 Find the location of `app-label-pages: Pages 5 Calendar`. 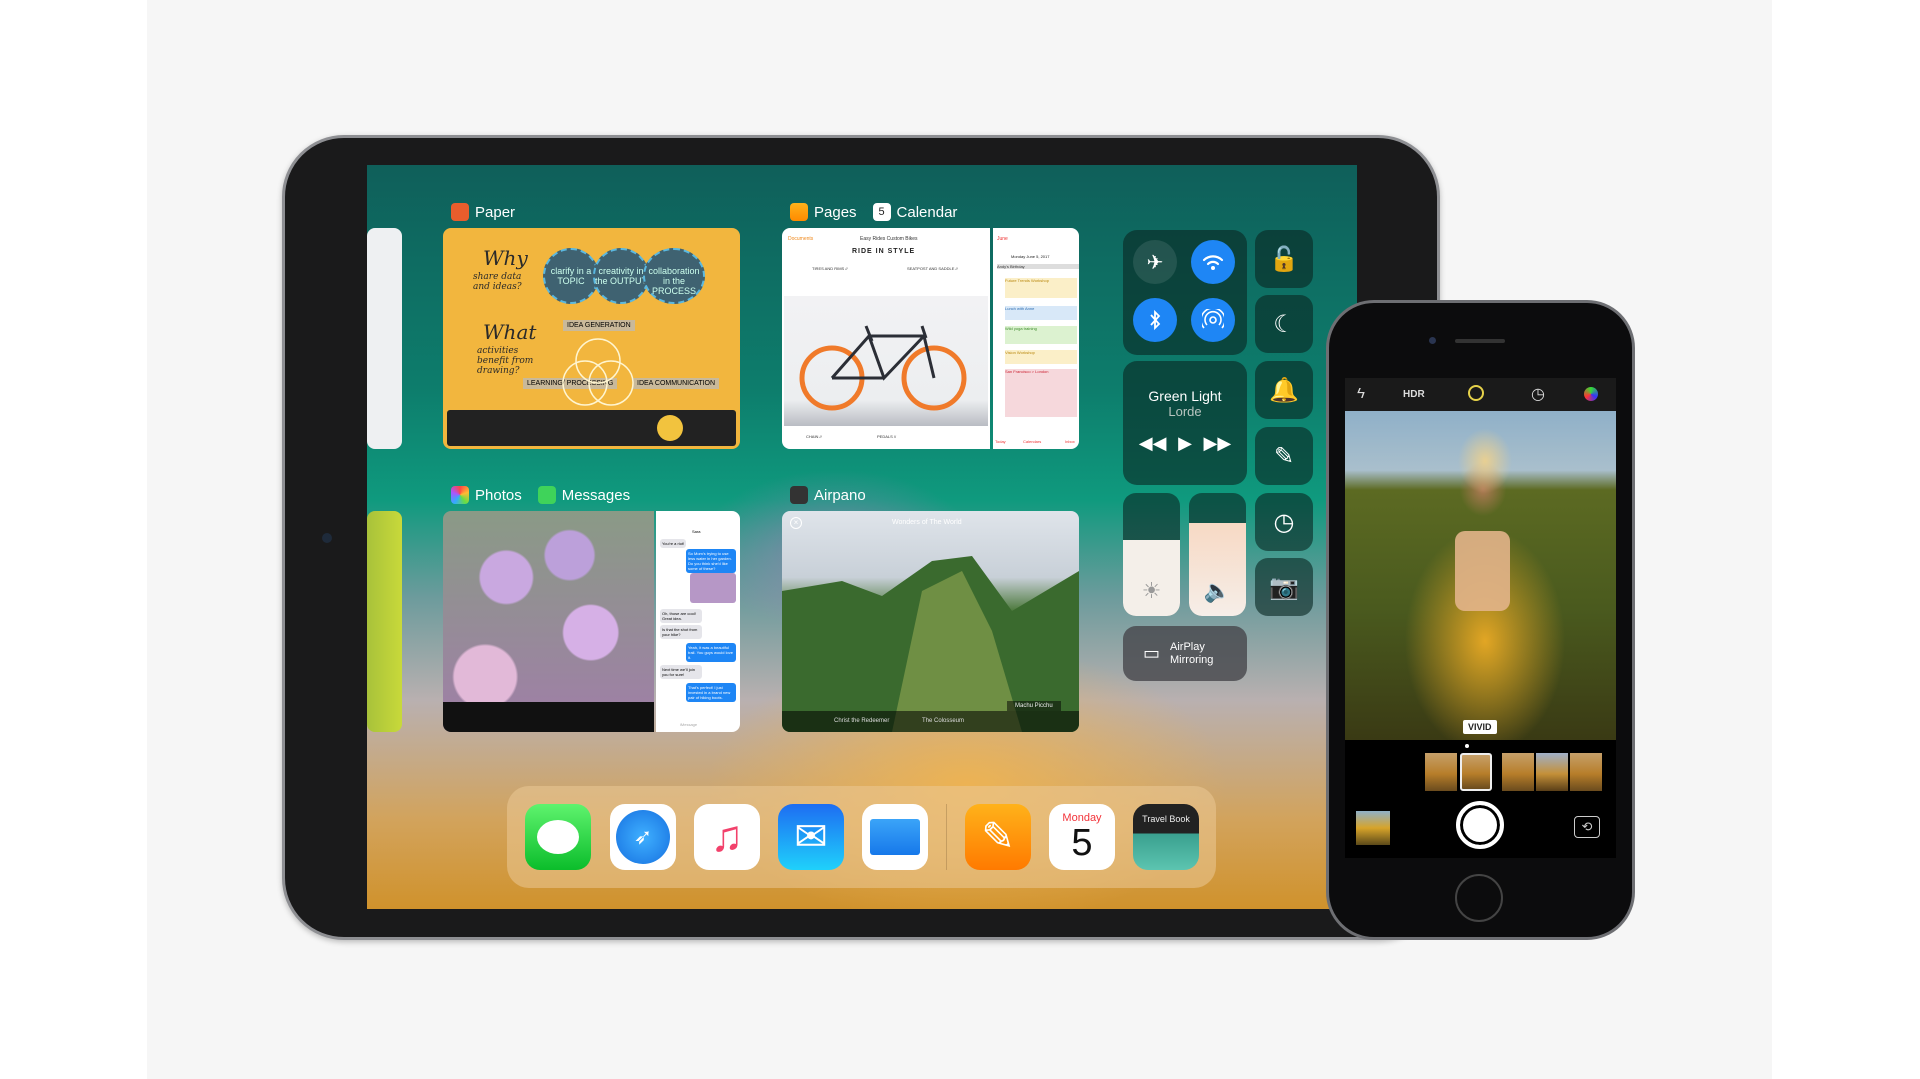

app-label-pages: Pages 5 Calendar is located at coordinates (873, 212).